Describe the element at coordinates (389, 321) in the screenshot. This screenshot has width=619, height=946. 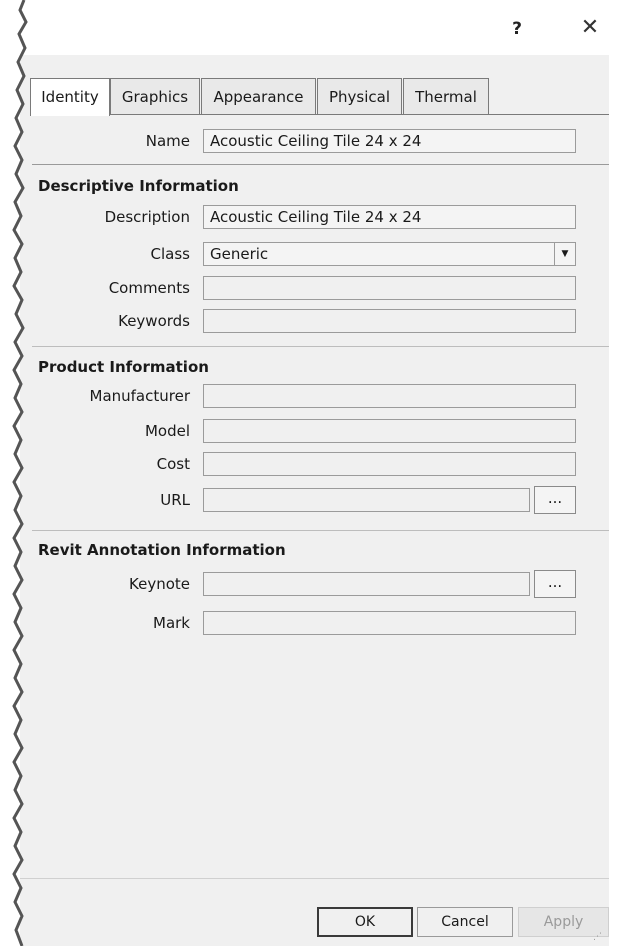
I see `keywords-field` at that location.